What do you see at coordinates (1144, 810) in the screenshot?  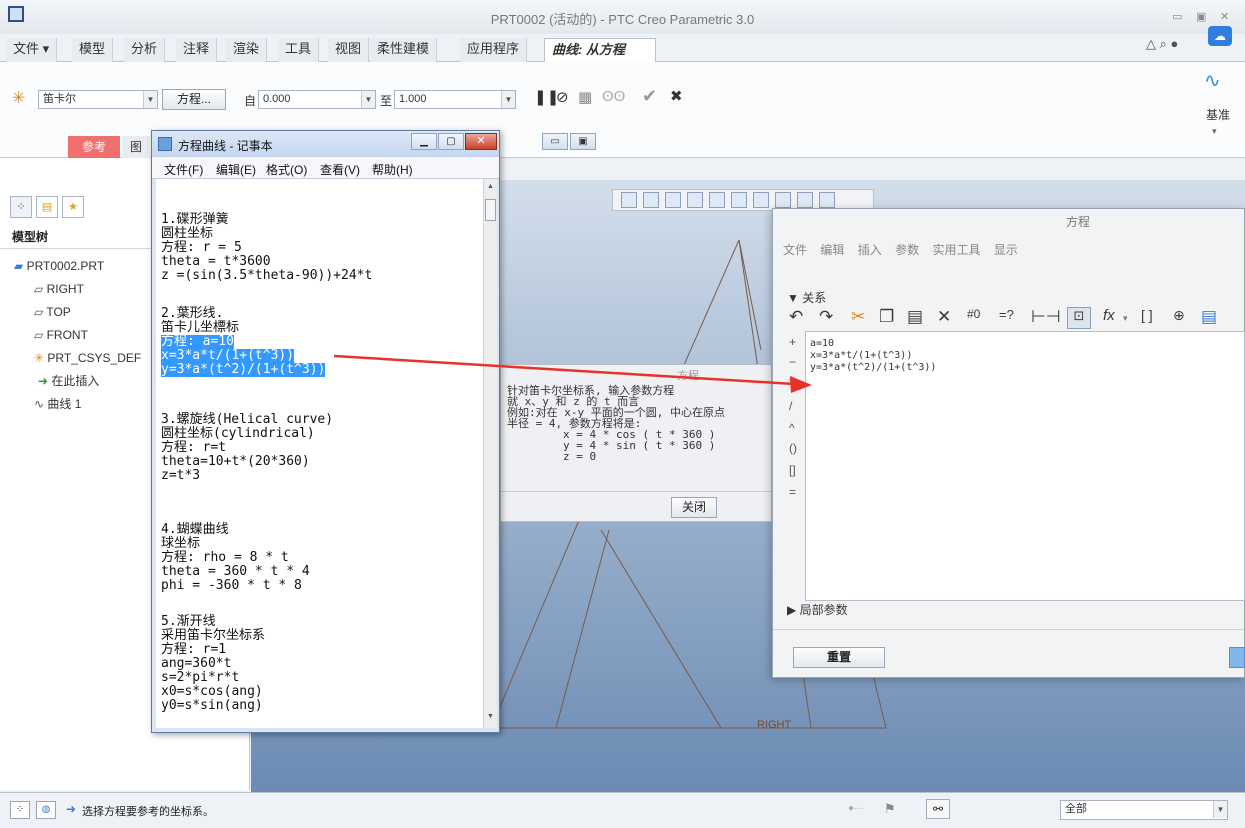 I see `selection-filter-select: 全部 ▼` at bounding box center [1144, 810].